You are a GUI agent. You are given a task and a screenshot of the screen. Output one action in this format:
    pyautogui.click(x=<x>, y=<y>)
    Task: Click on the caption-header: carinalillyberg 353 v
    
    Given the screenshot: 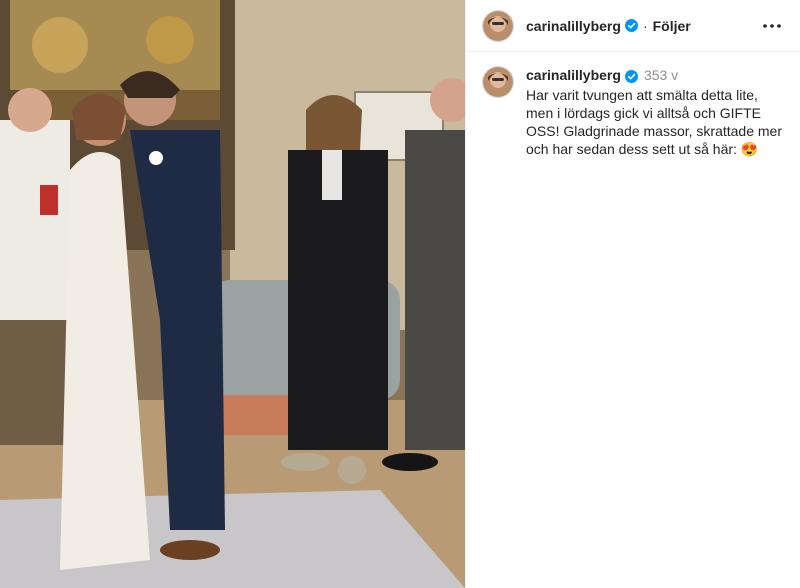 What is the action you would take?
    pyautogui.click(x=655, y=75)
    